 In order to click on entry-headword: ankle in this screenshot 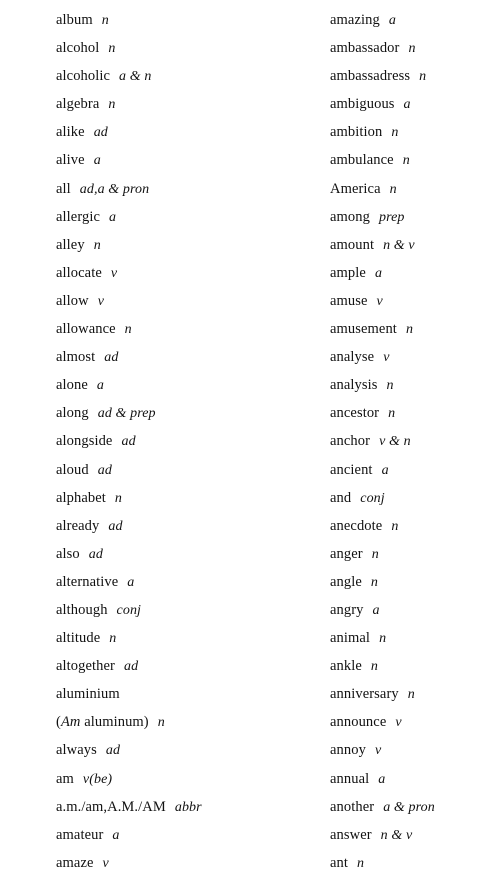, I will do `click(346, 666)`.